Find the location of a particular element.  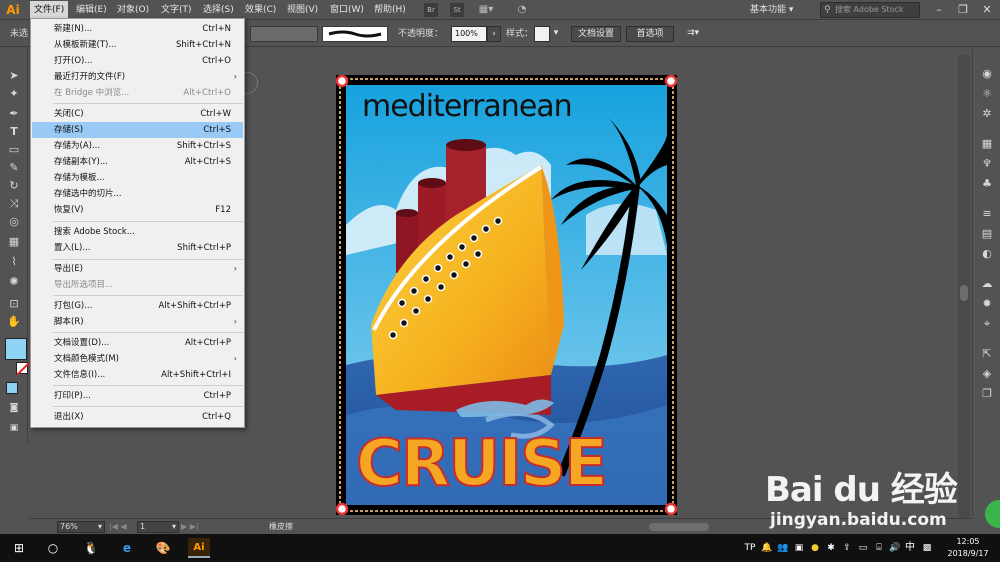

taskbar-clock: 12:05 2018/9/17 is located at coordinates (968, 548).